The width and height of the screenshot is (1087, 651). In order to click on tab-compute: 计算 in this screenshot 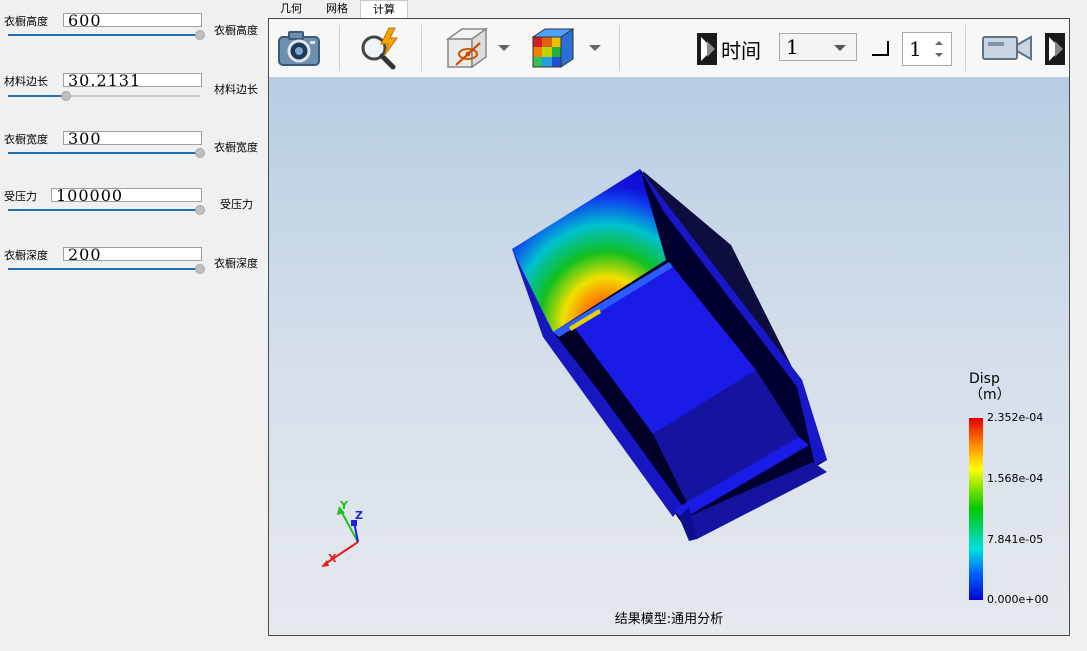, I will do `click(384, 9)`.